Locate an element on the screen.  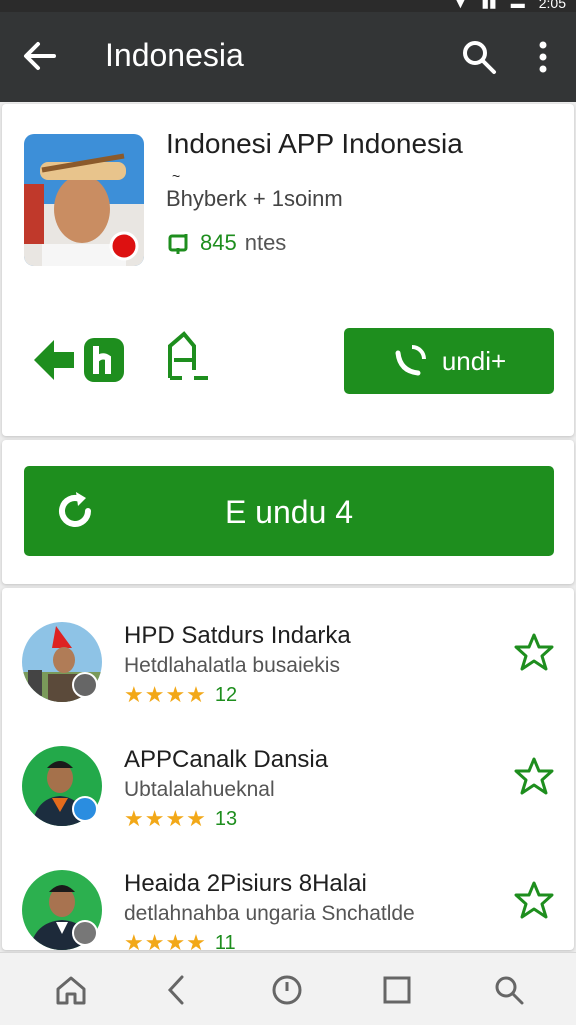
font-size-icon is located at coordinates (188, 357).